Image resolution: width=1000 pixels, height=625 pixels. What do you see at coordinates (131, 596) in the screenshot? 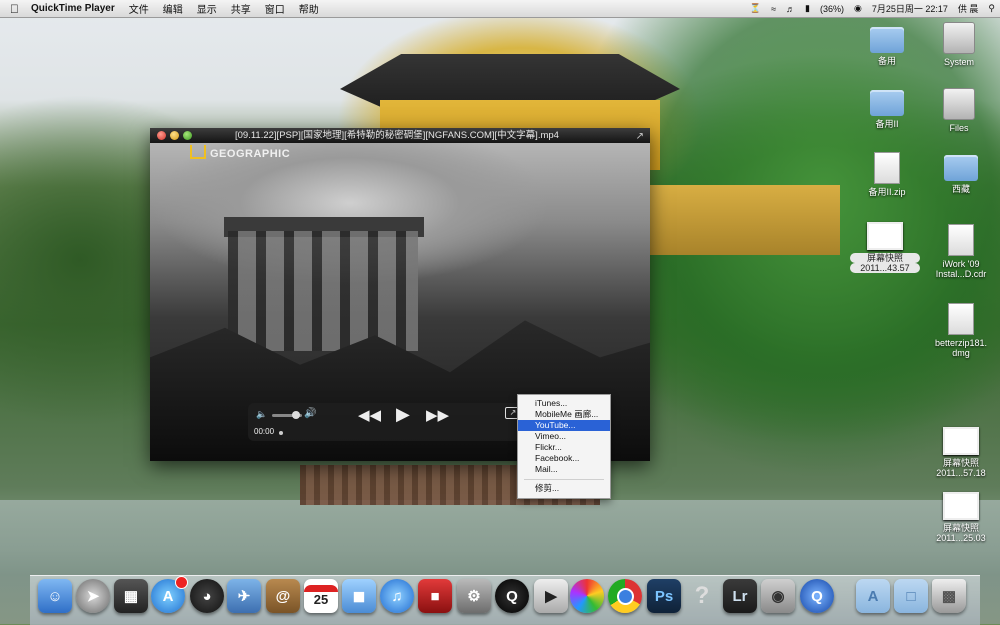
I see `photo-booth-icon: ▦` at bounding box center [131, 596].